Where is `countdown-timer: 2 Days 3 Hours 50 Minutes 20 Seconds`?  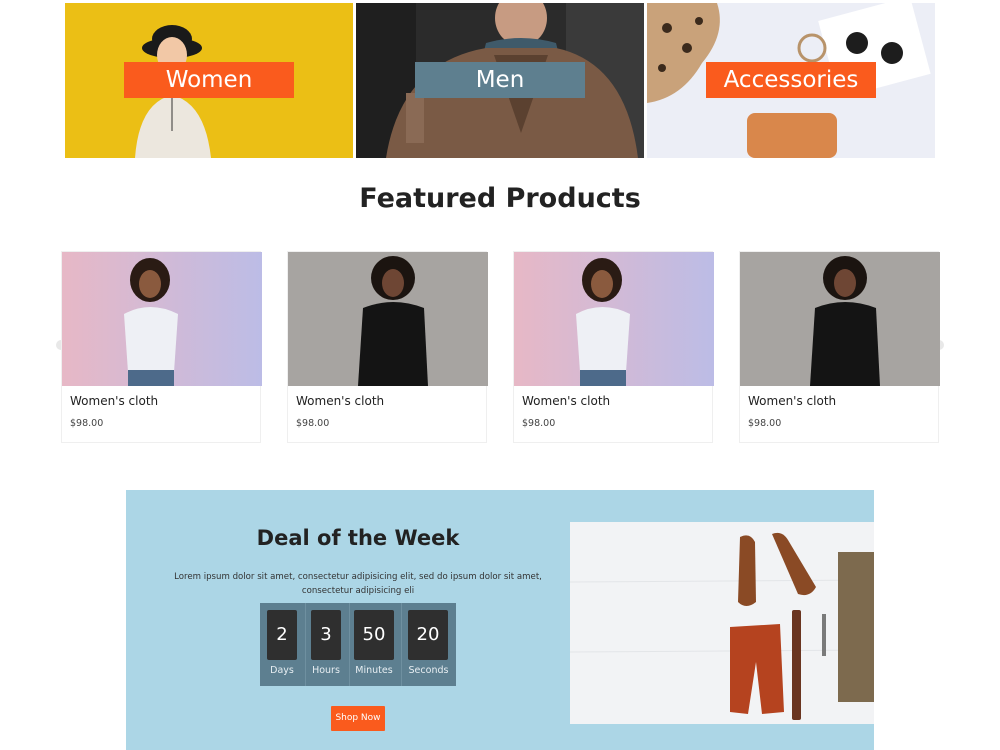 countdown-timer: 2 Days 3 Hours 50 Minutes 20 Seconds is located at coordinates (358, 644).